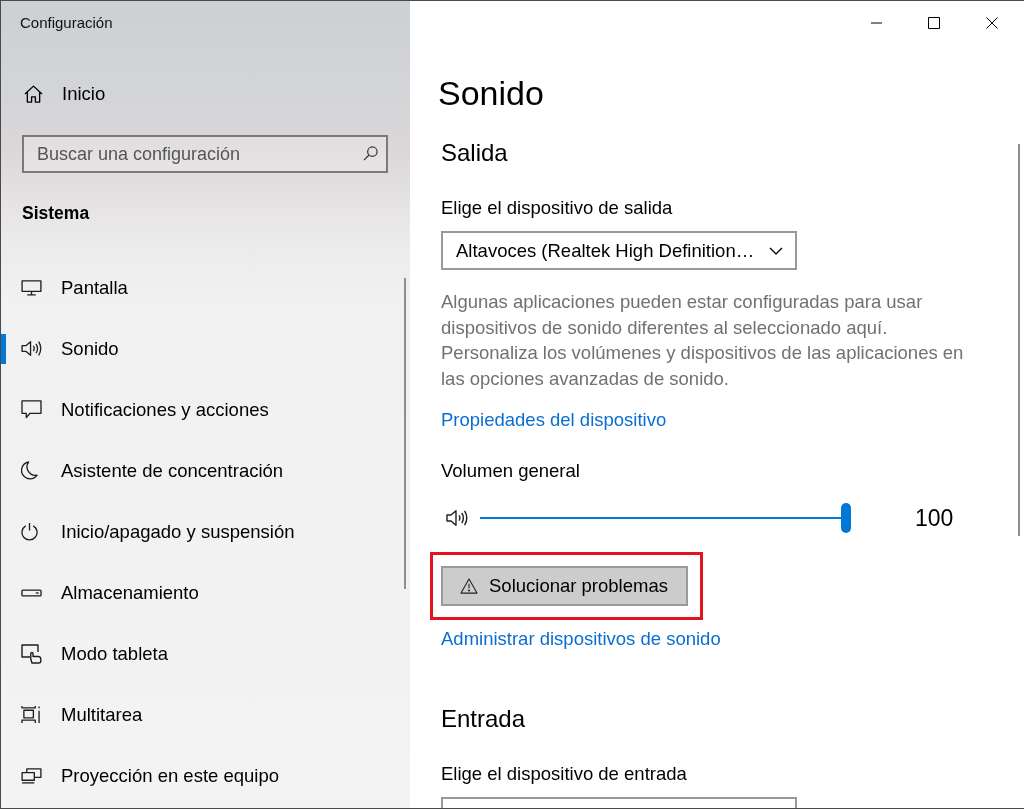 The width and height of the screenshot is (1024, 809). What do you see at coordinates (148, 470) in the screenshot?
I see `nav-item: Asistente de concentración` at bounding box center [148, 470].